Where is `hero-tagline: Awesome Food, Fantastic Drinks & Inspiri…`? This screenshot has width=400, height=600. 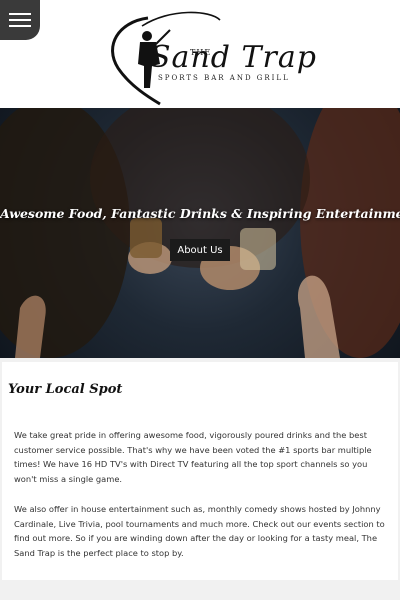
hero-tagline: Awesome Food, Fantastic Drinks & Inspiri… is located at coordinates (200, 213).